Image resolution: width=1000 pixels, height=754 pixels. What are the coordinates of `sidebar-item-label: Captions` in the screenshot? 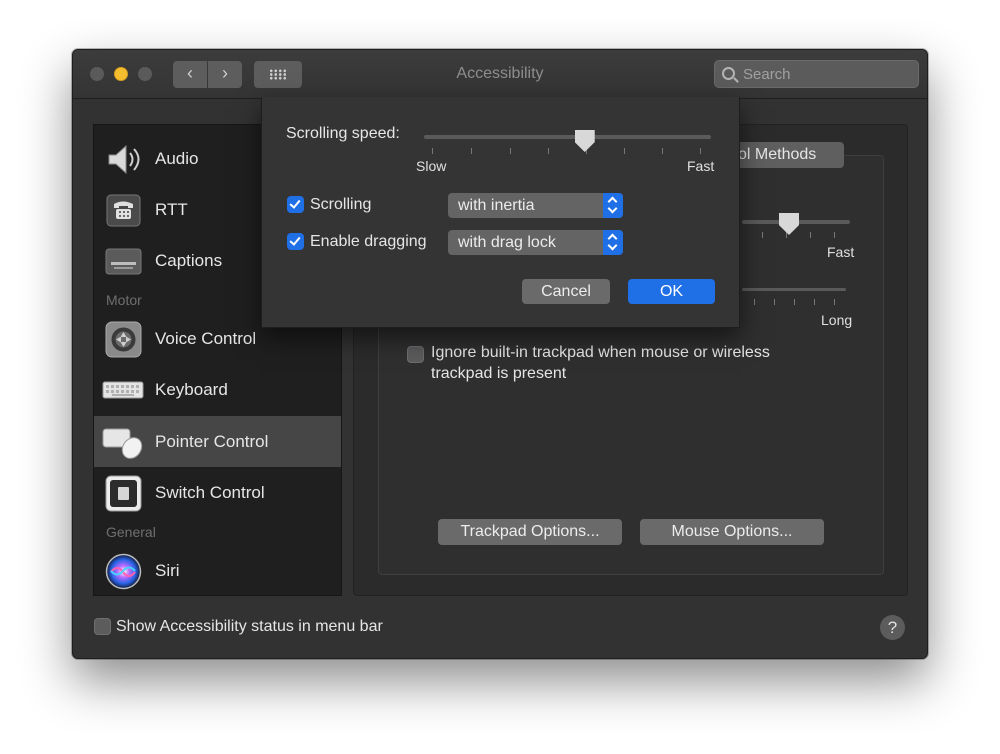 It's located at (189, 260).